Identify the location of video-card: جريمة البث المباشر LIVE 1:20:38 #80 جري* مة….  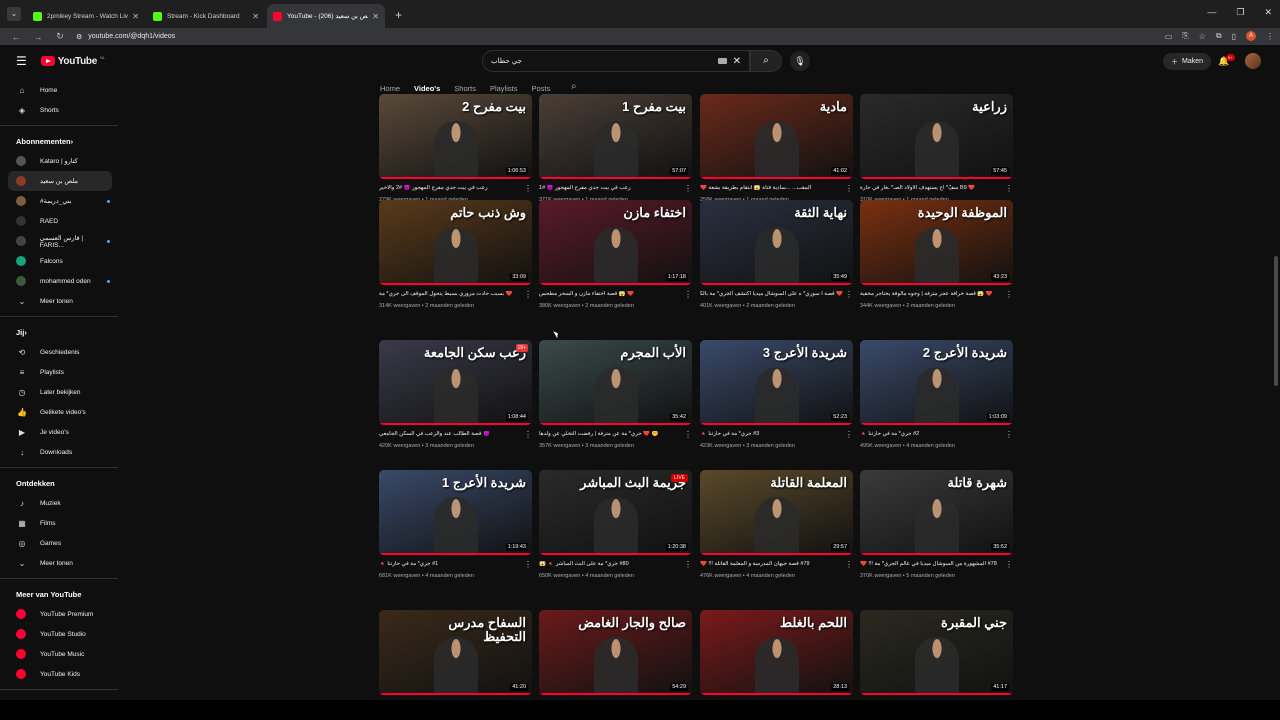
(615, 524).